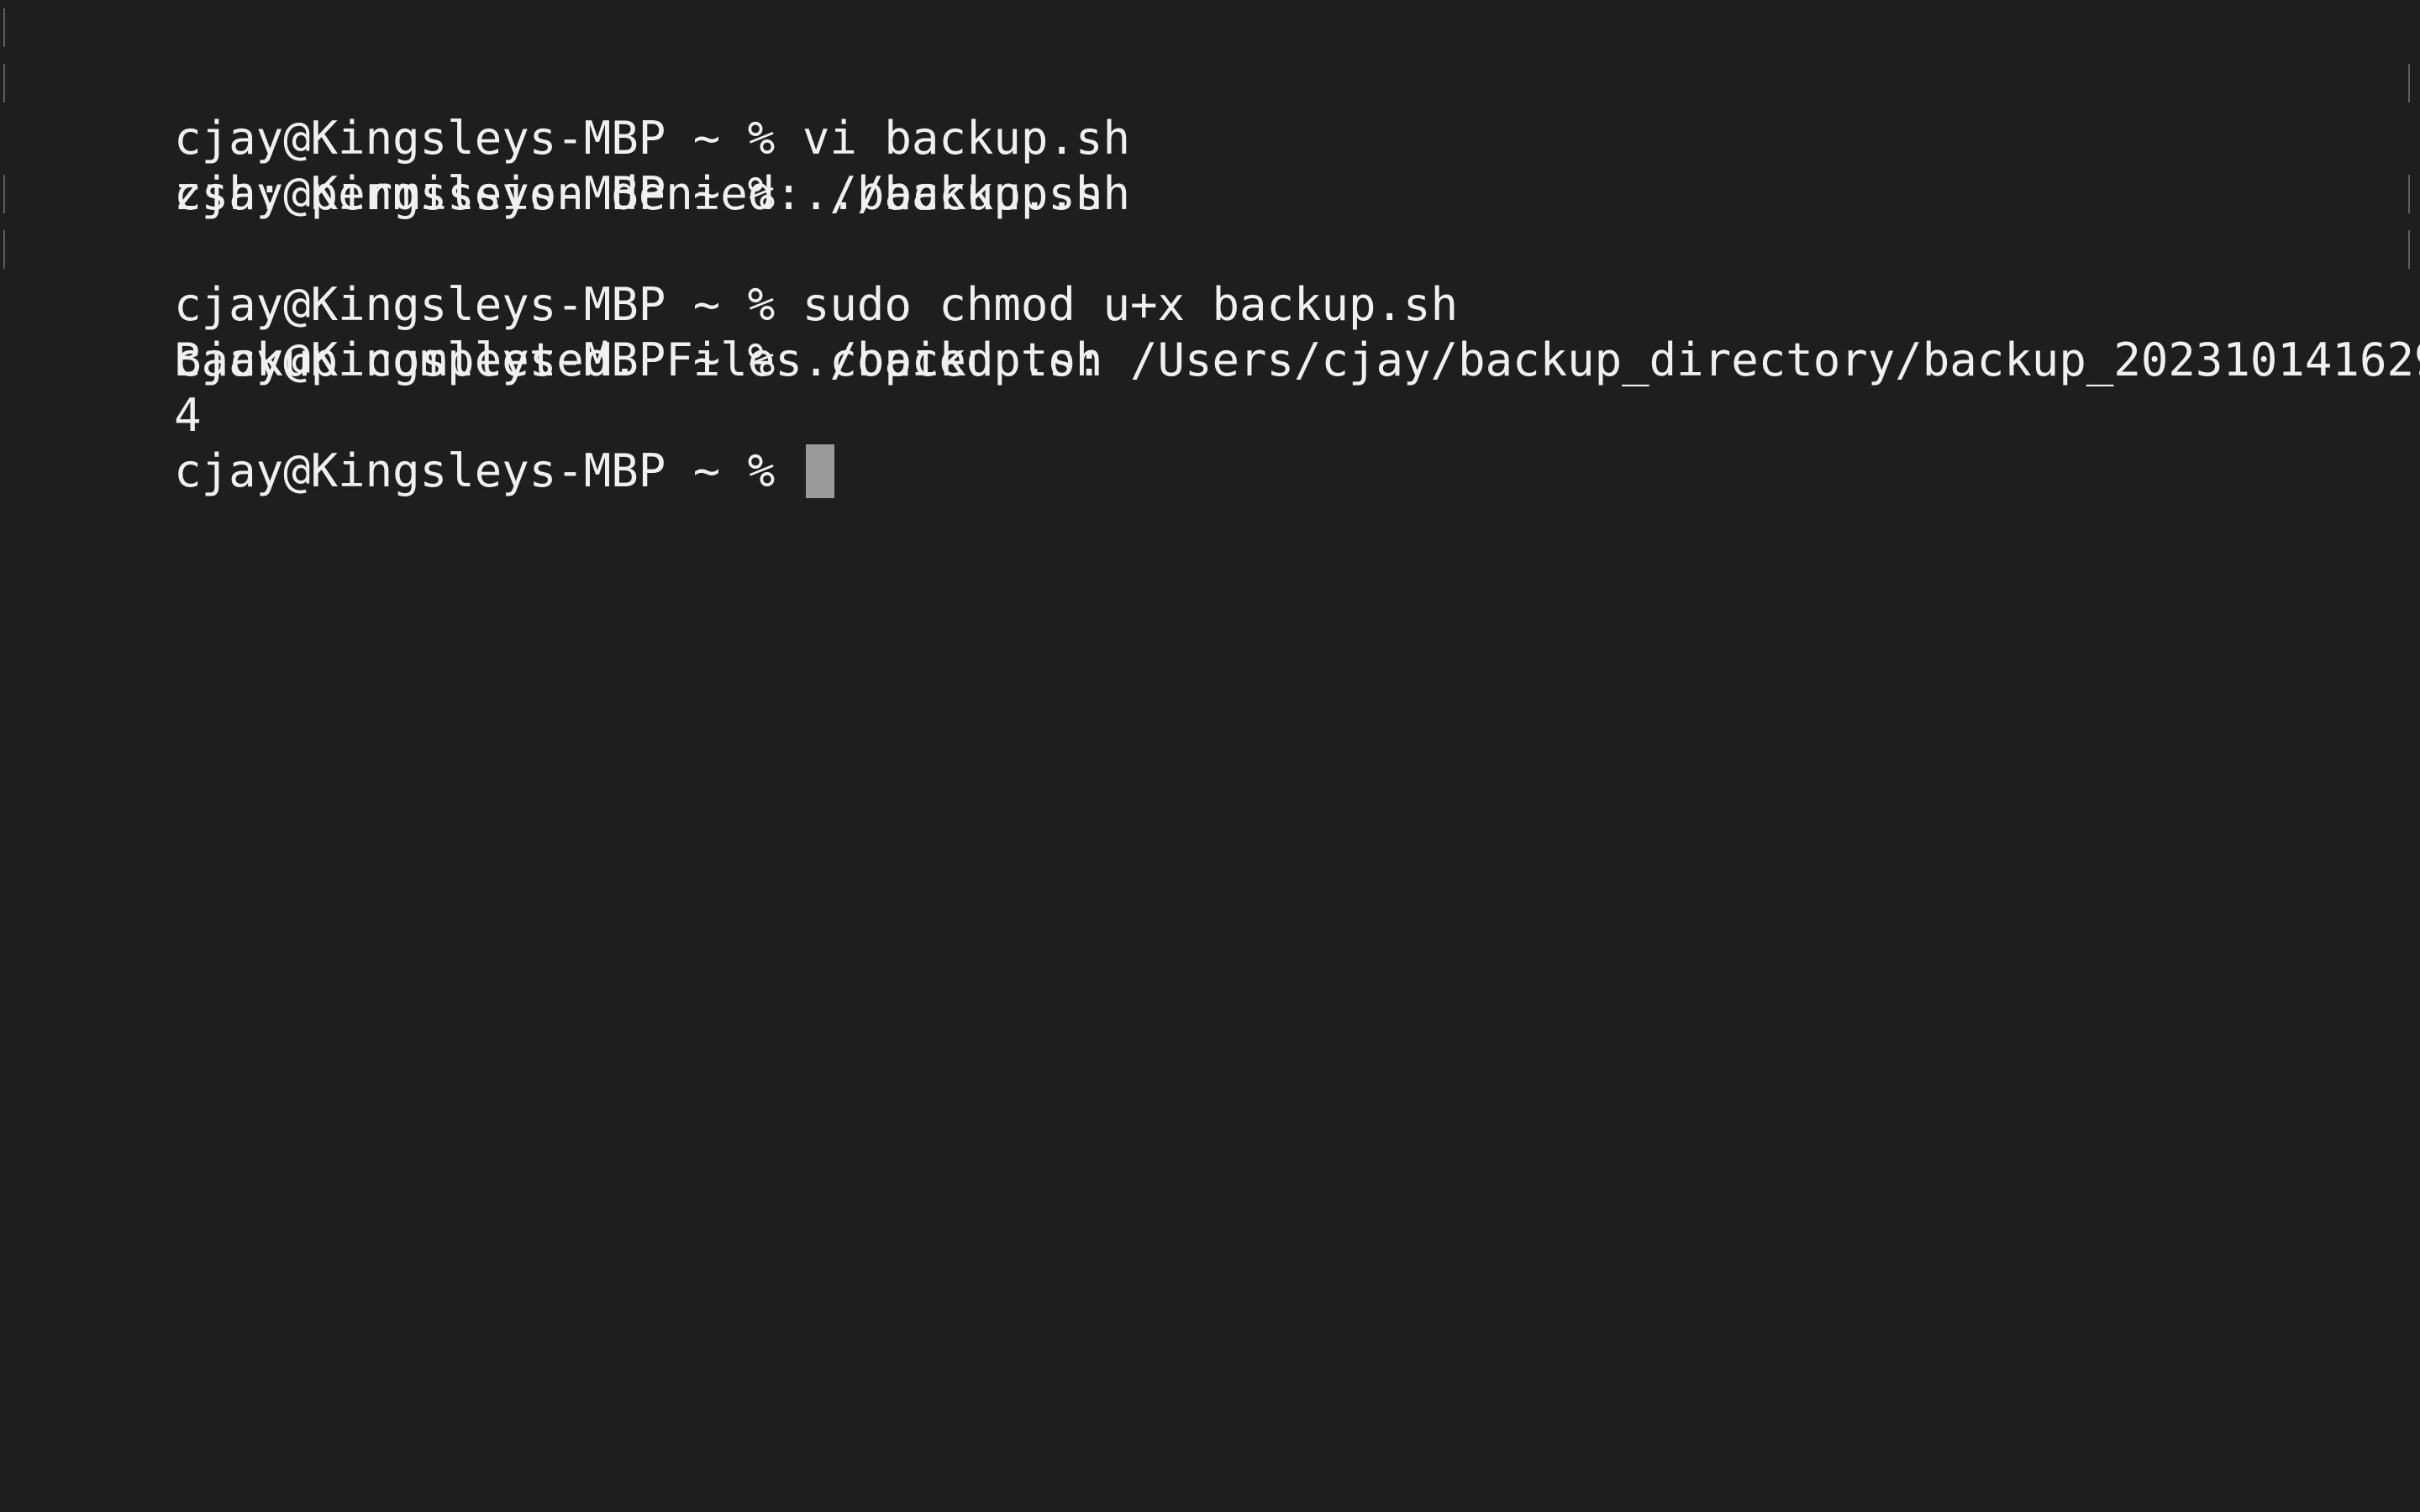  I want to click on terminal-line: cjay@Kingsleys-MBP ~ % vi backup.sh, so click(1206, 82).